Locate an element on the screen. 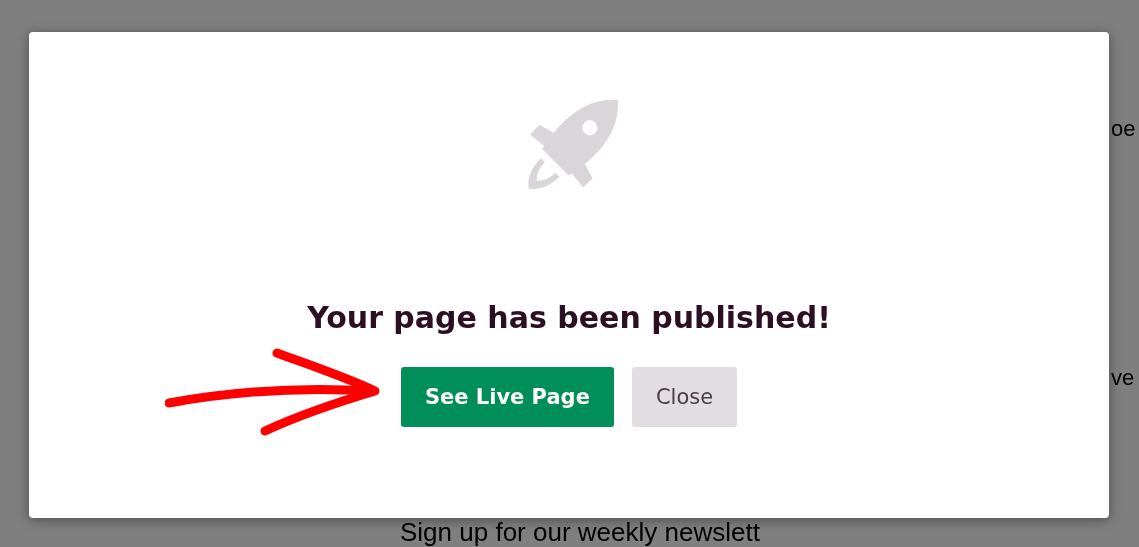 This screenshot has width=1139, height=547. page-text: ve is located at coordinates (1123, 378).